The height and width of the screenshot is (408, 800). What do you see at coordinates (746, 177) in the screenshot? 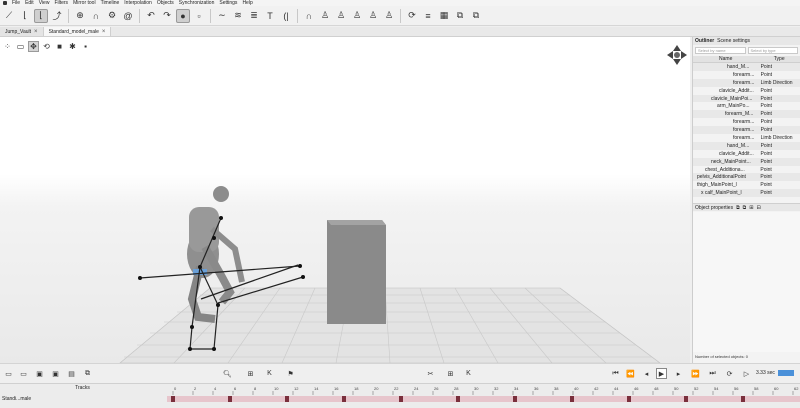
I see `outliner-row: pelvis_AdditionalPoint Point` at bounding box center [746, 177].